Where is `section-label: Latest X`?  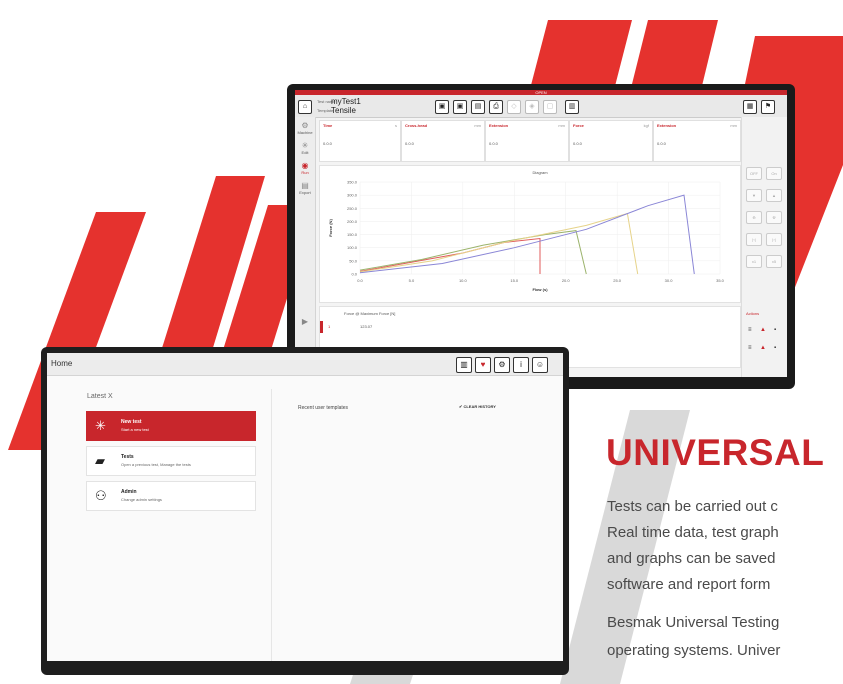
section-label: Latest X is located at coordinates (100, 396).